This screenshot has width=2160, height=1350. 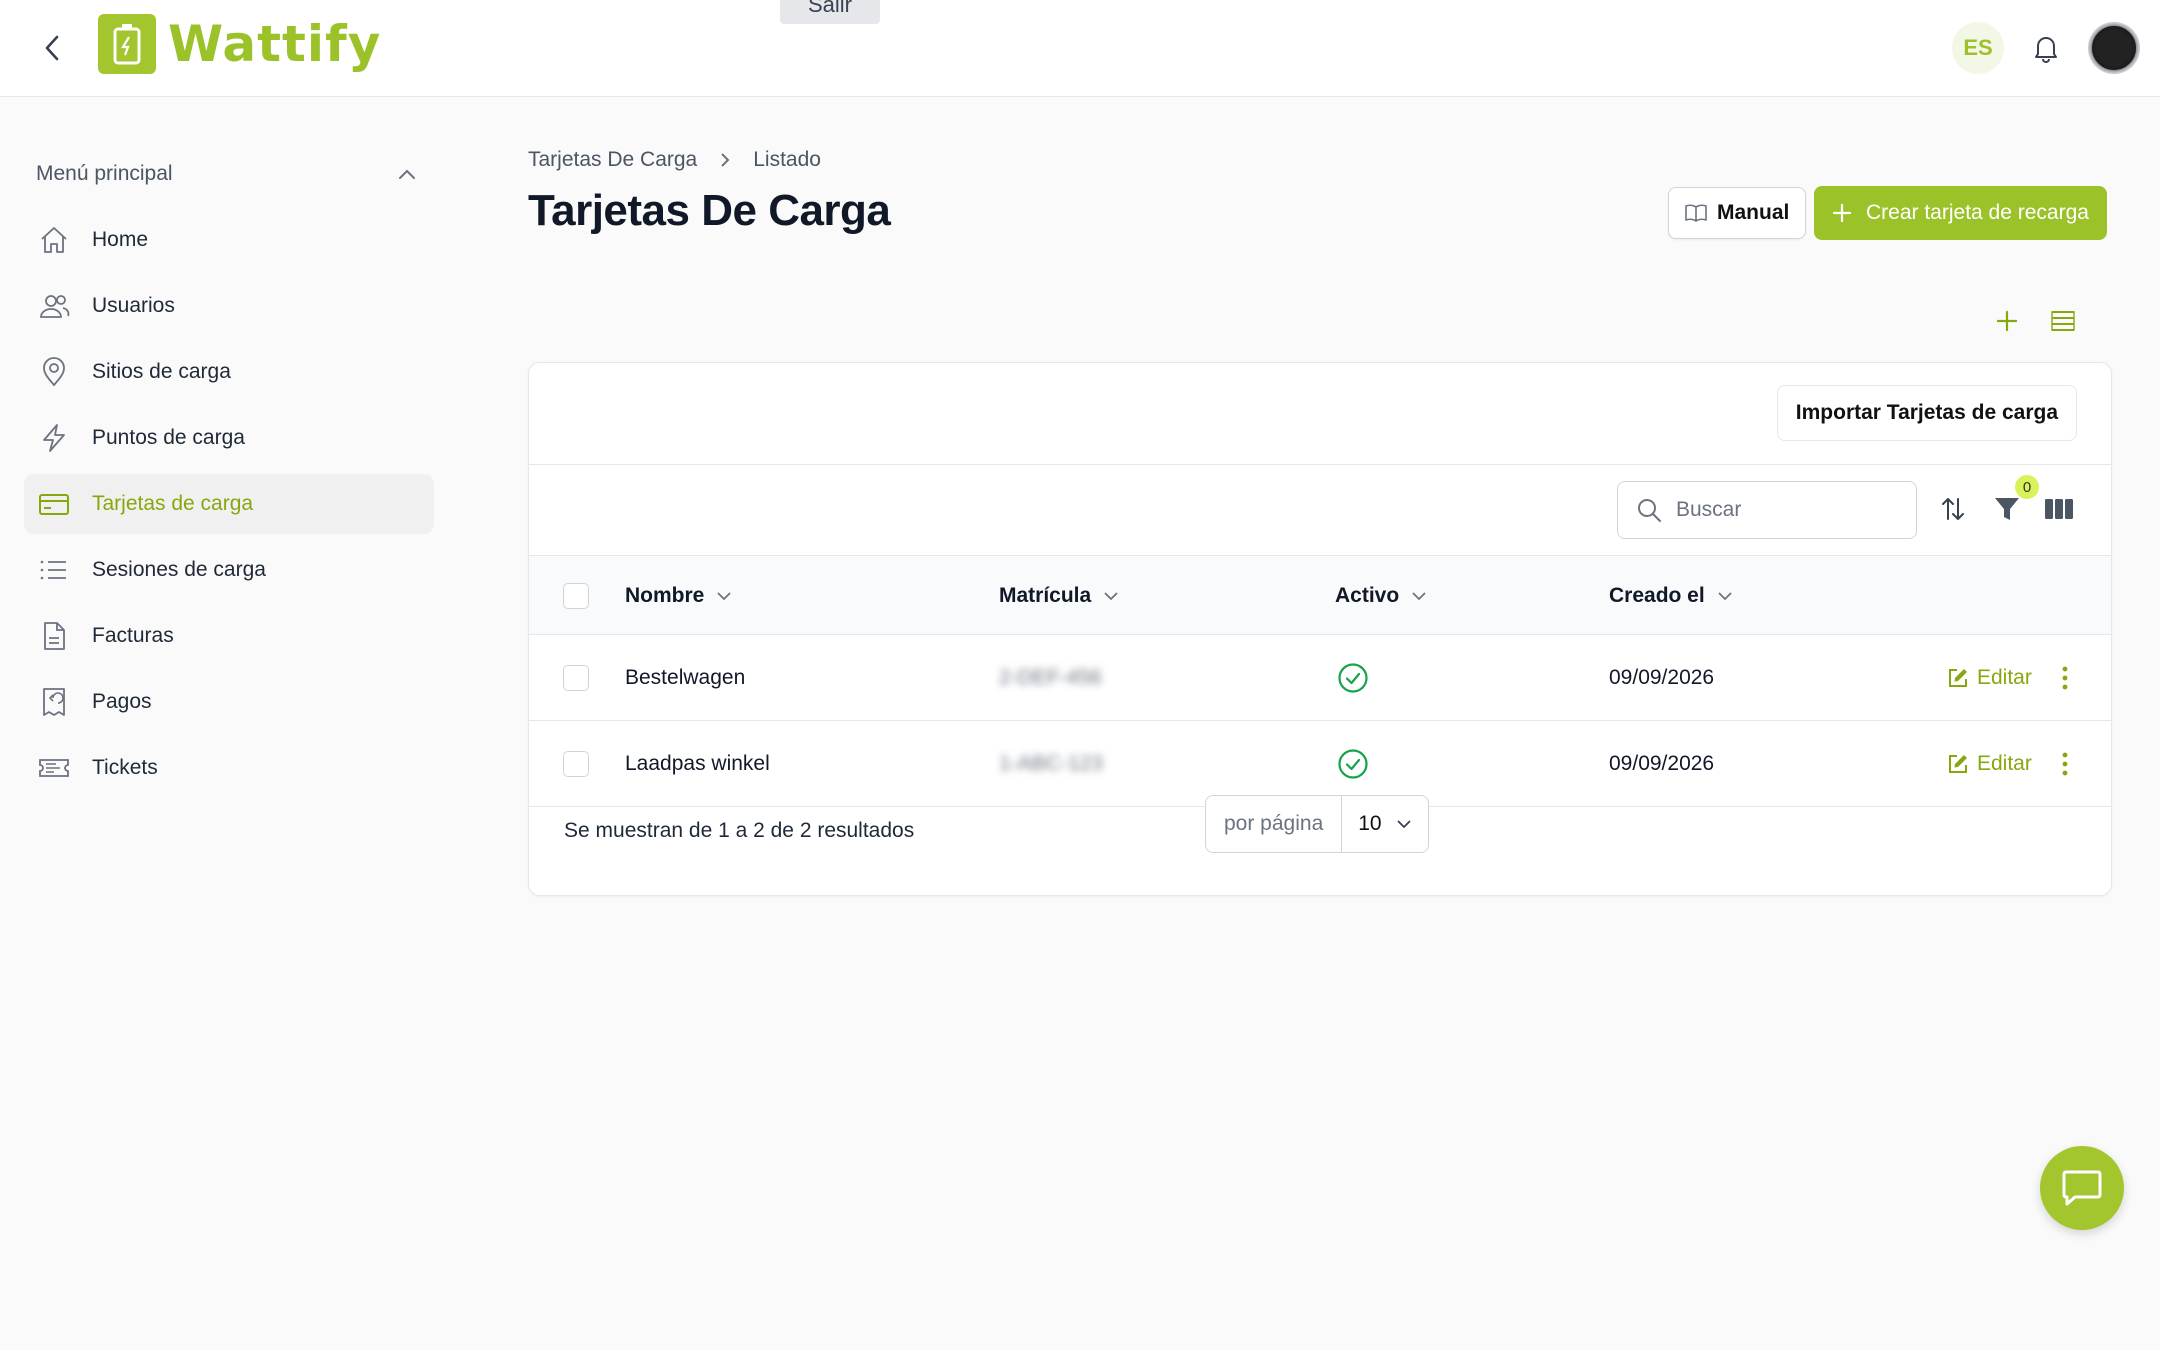 What do you see at coordinates (1320, 595) in the screenshot?
I see `table-header: Nombre Matrícula Activo Creado el` at bounding box center [1320, 595].